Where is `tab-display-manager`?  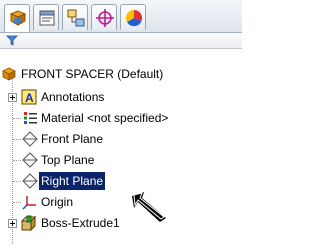
tab-display-manager is located at coordinates (133, 17).